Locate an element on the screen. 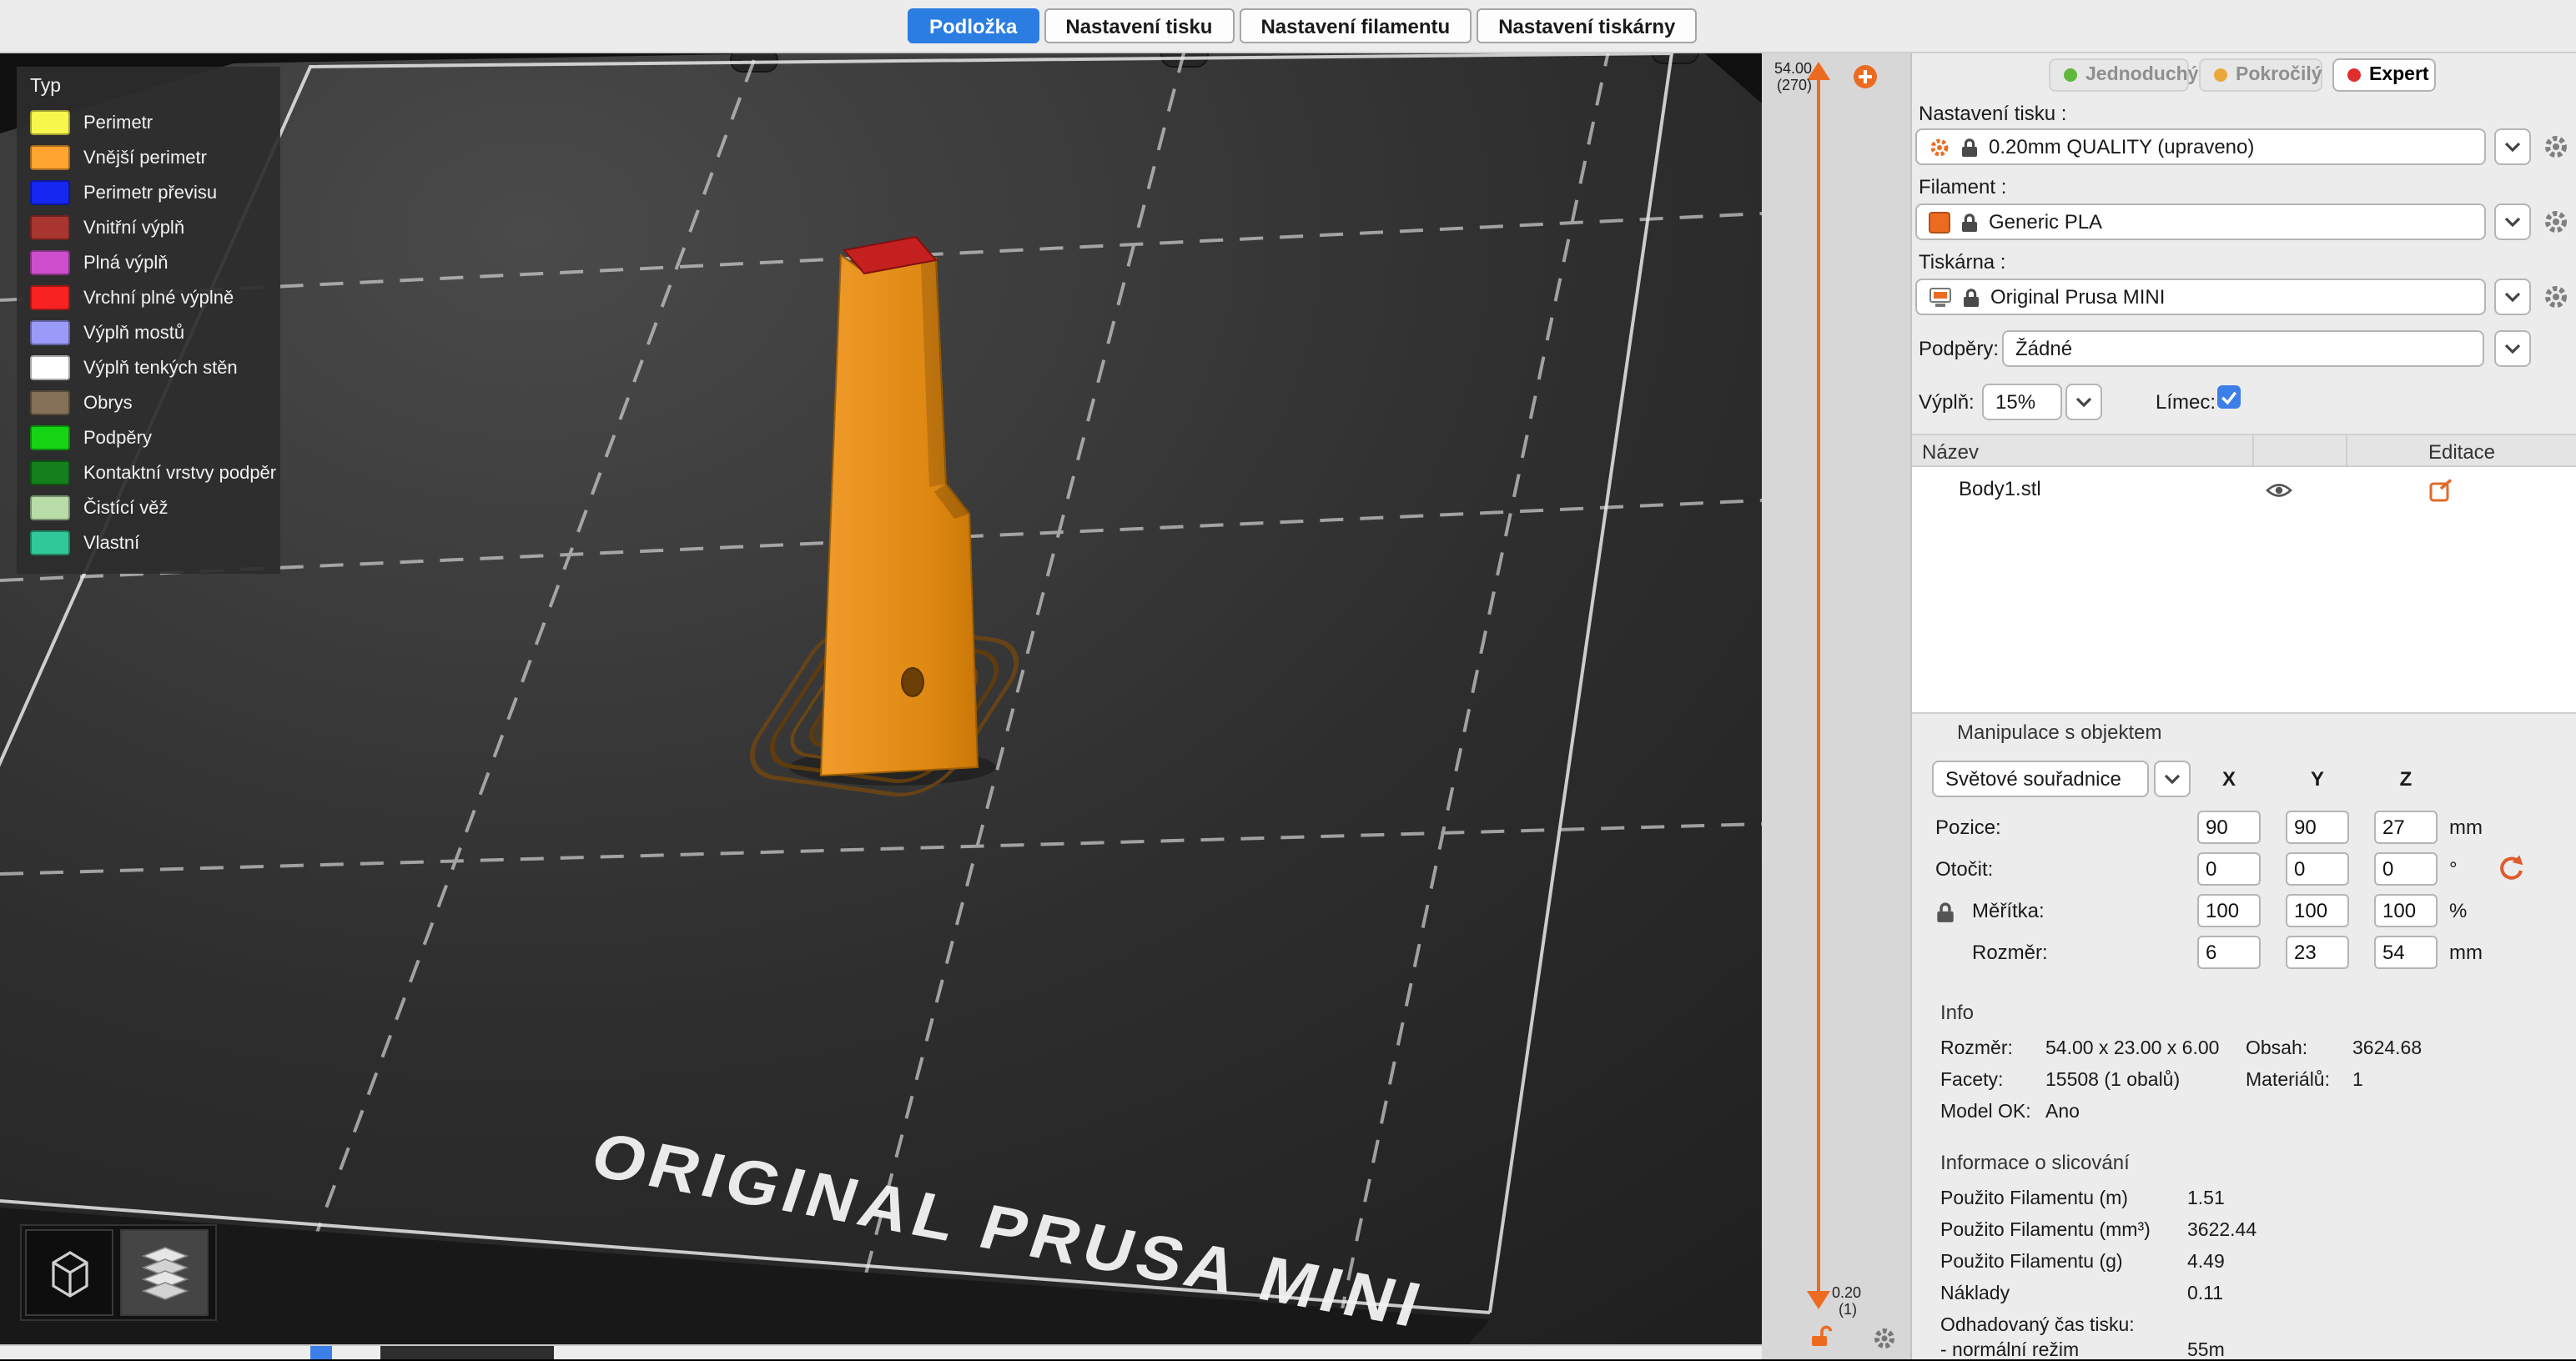 The width and height of the screenshot is (2576, 1361). coordinate-system-value: Světové souřadnice is located at coordinates (2033, 779).